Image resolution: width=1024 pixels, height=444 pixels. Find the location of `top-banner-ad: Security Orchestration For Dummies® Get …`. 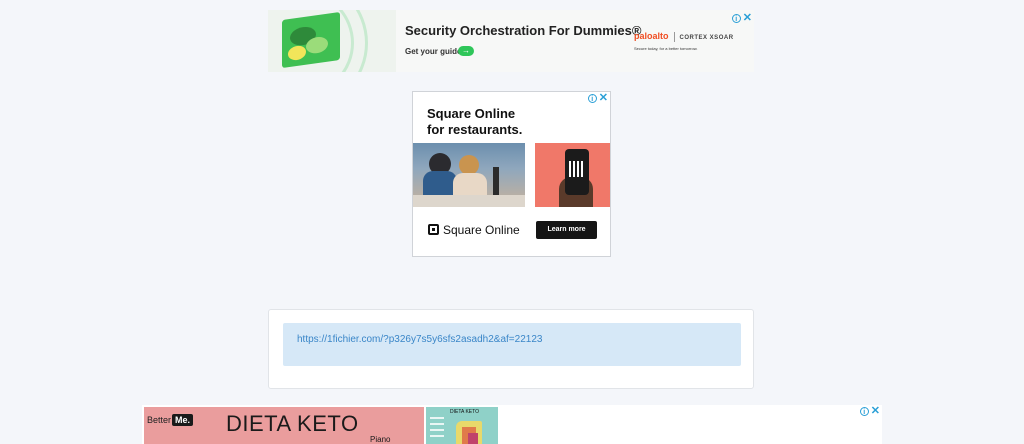

top-banner-ad: Security Orchestration For Dummies® Get … is located at coordinates (511, 41).